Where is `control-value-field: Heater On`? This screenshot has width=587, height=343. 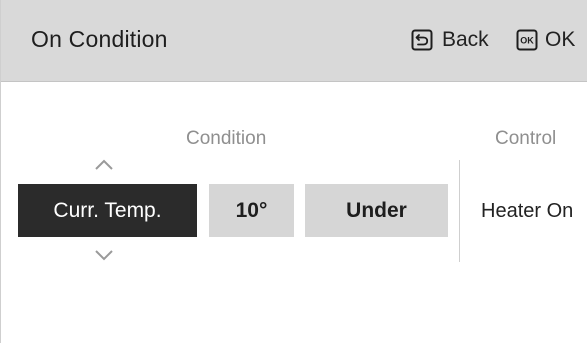 control-value-field: Heater On is located at coordinates (527, 211).